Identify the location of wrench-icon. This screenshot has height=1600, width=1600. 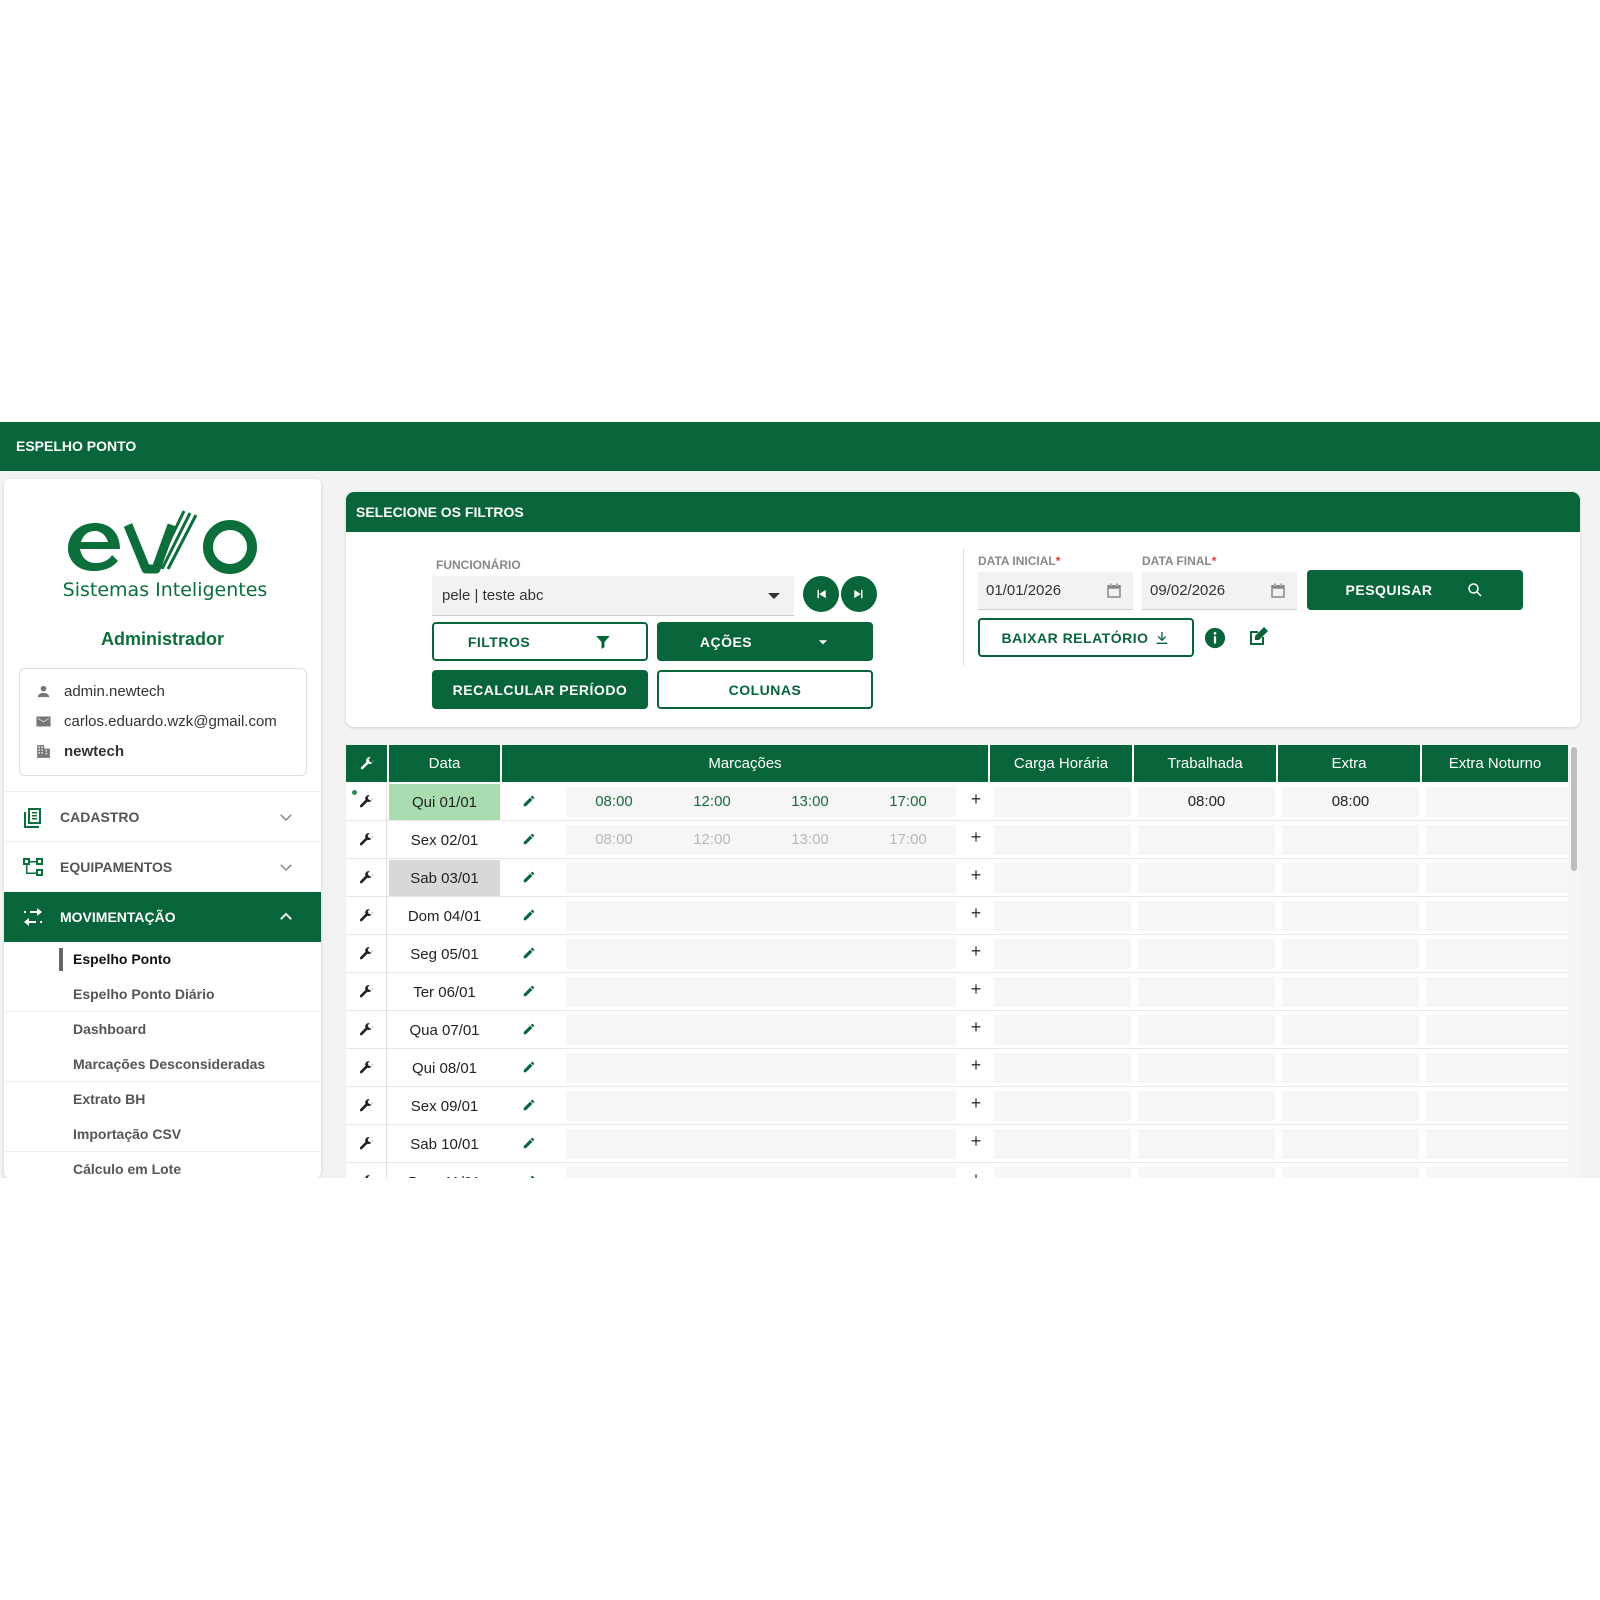
(366, 915).